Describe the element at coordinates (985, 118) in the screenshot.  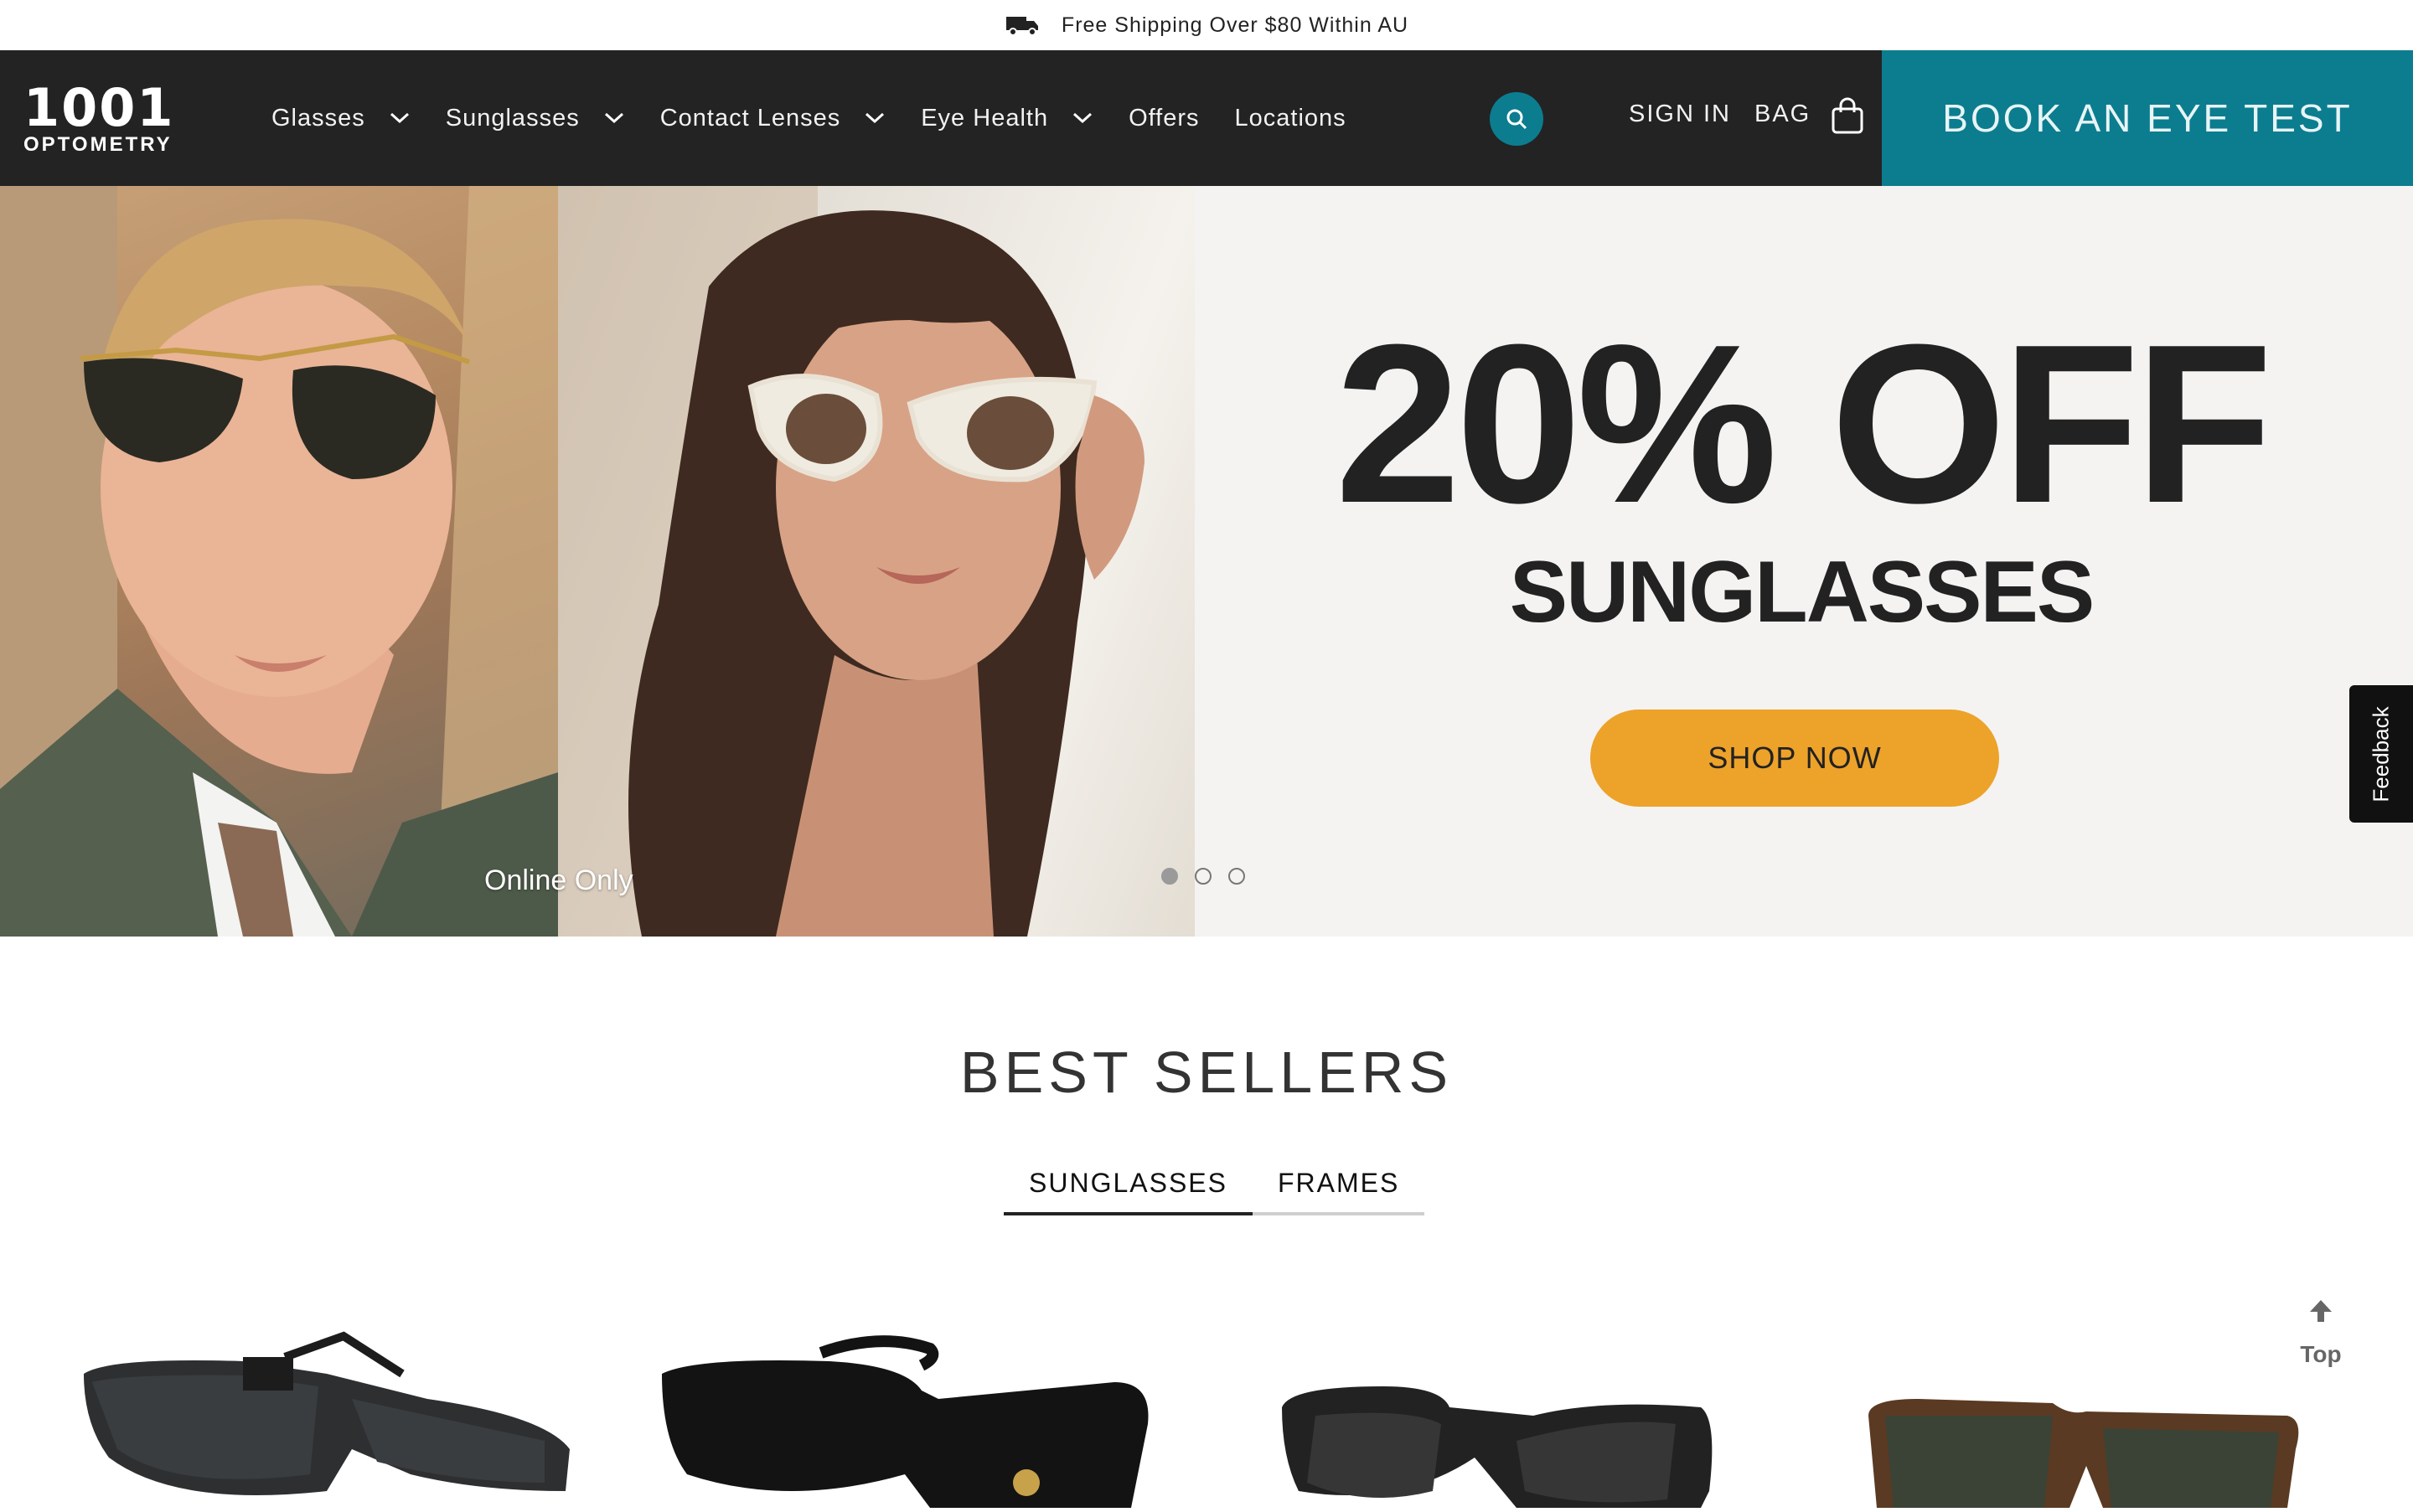
I see `nav-label: Eye Health` at that location.